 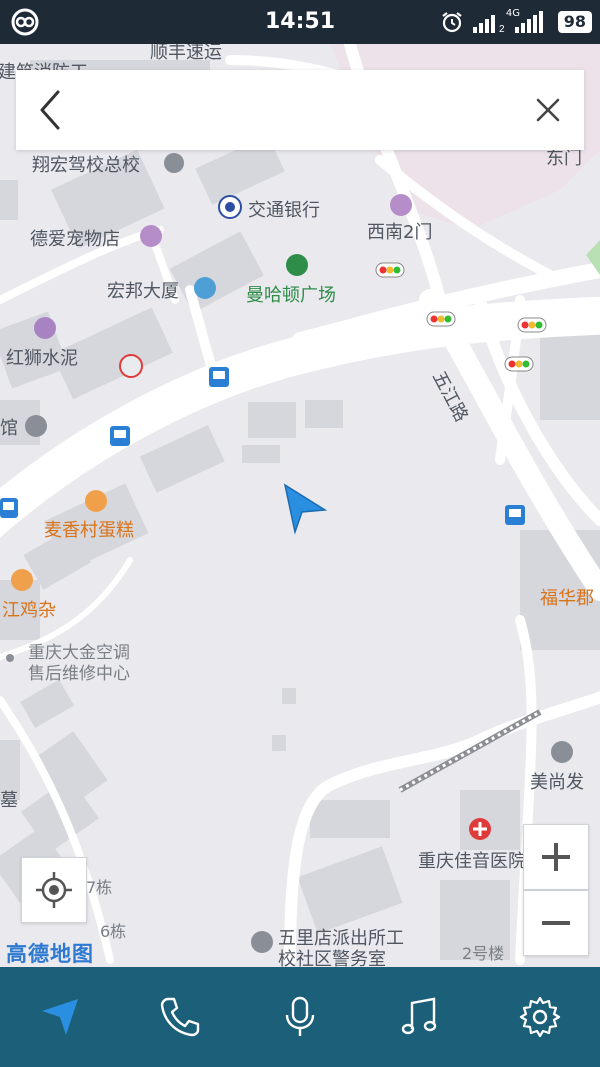 What do you see at coordinates (75, 238) in the screenshot?
I see `poi-deai: 德爱宠物店` at bounding box center [75, 238].